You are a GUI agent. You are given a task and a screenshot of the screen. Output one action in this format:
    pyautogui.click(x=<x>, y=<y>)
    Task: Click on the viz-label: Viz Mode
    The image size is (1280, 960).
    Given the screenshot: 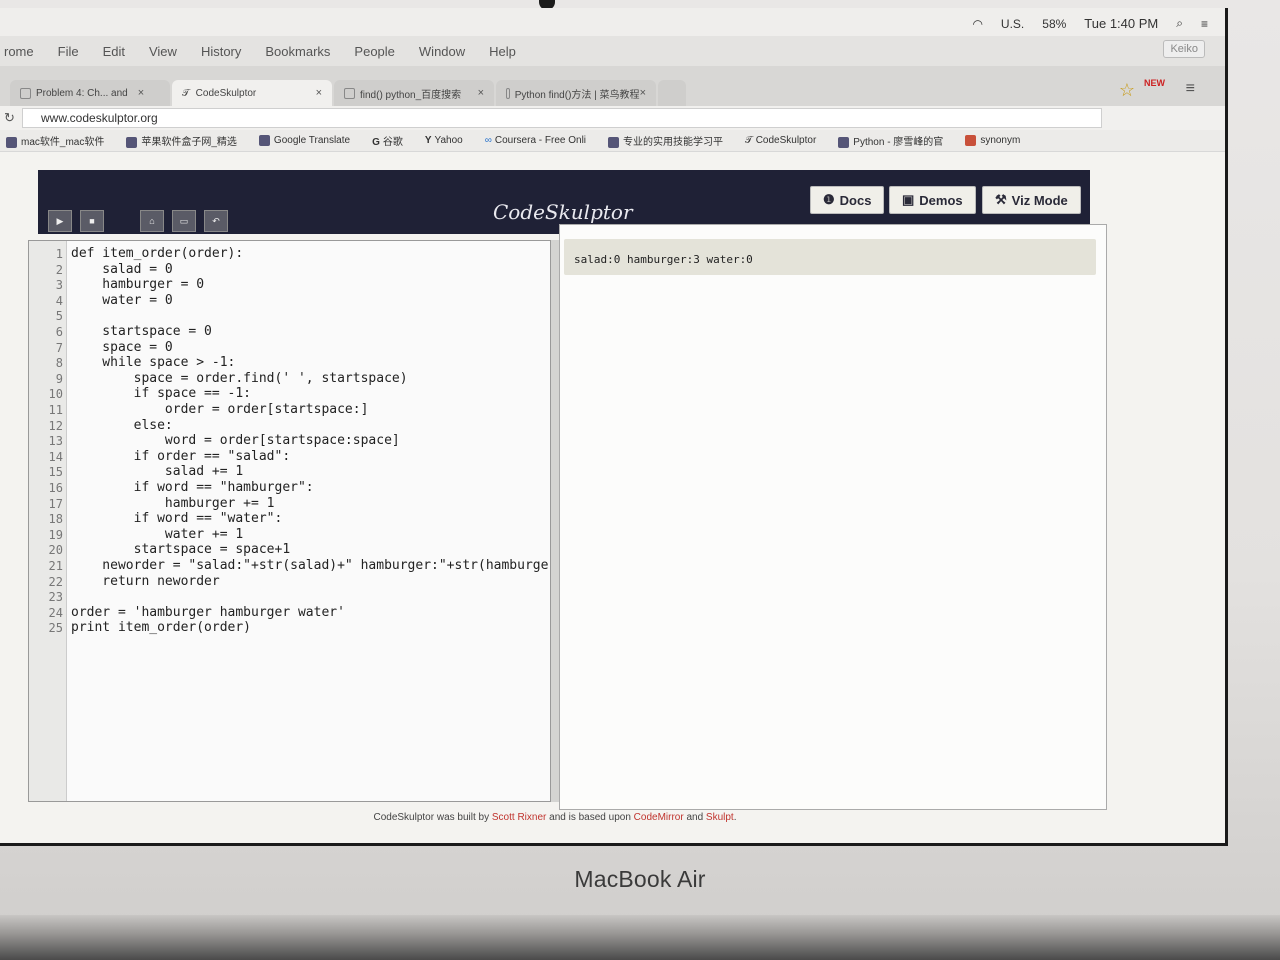 What is the action you would take?
    pyautogui.click(x=1039, y=200)
    